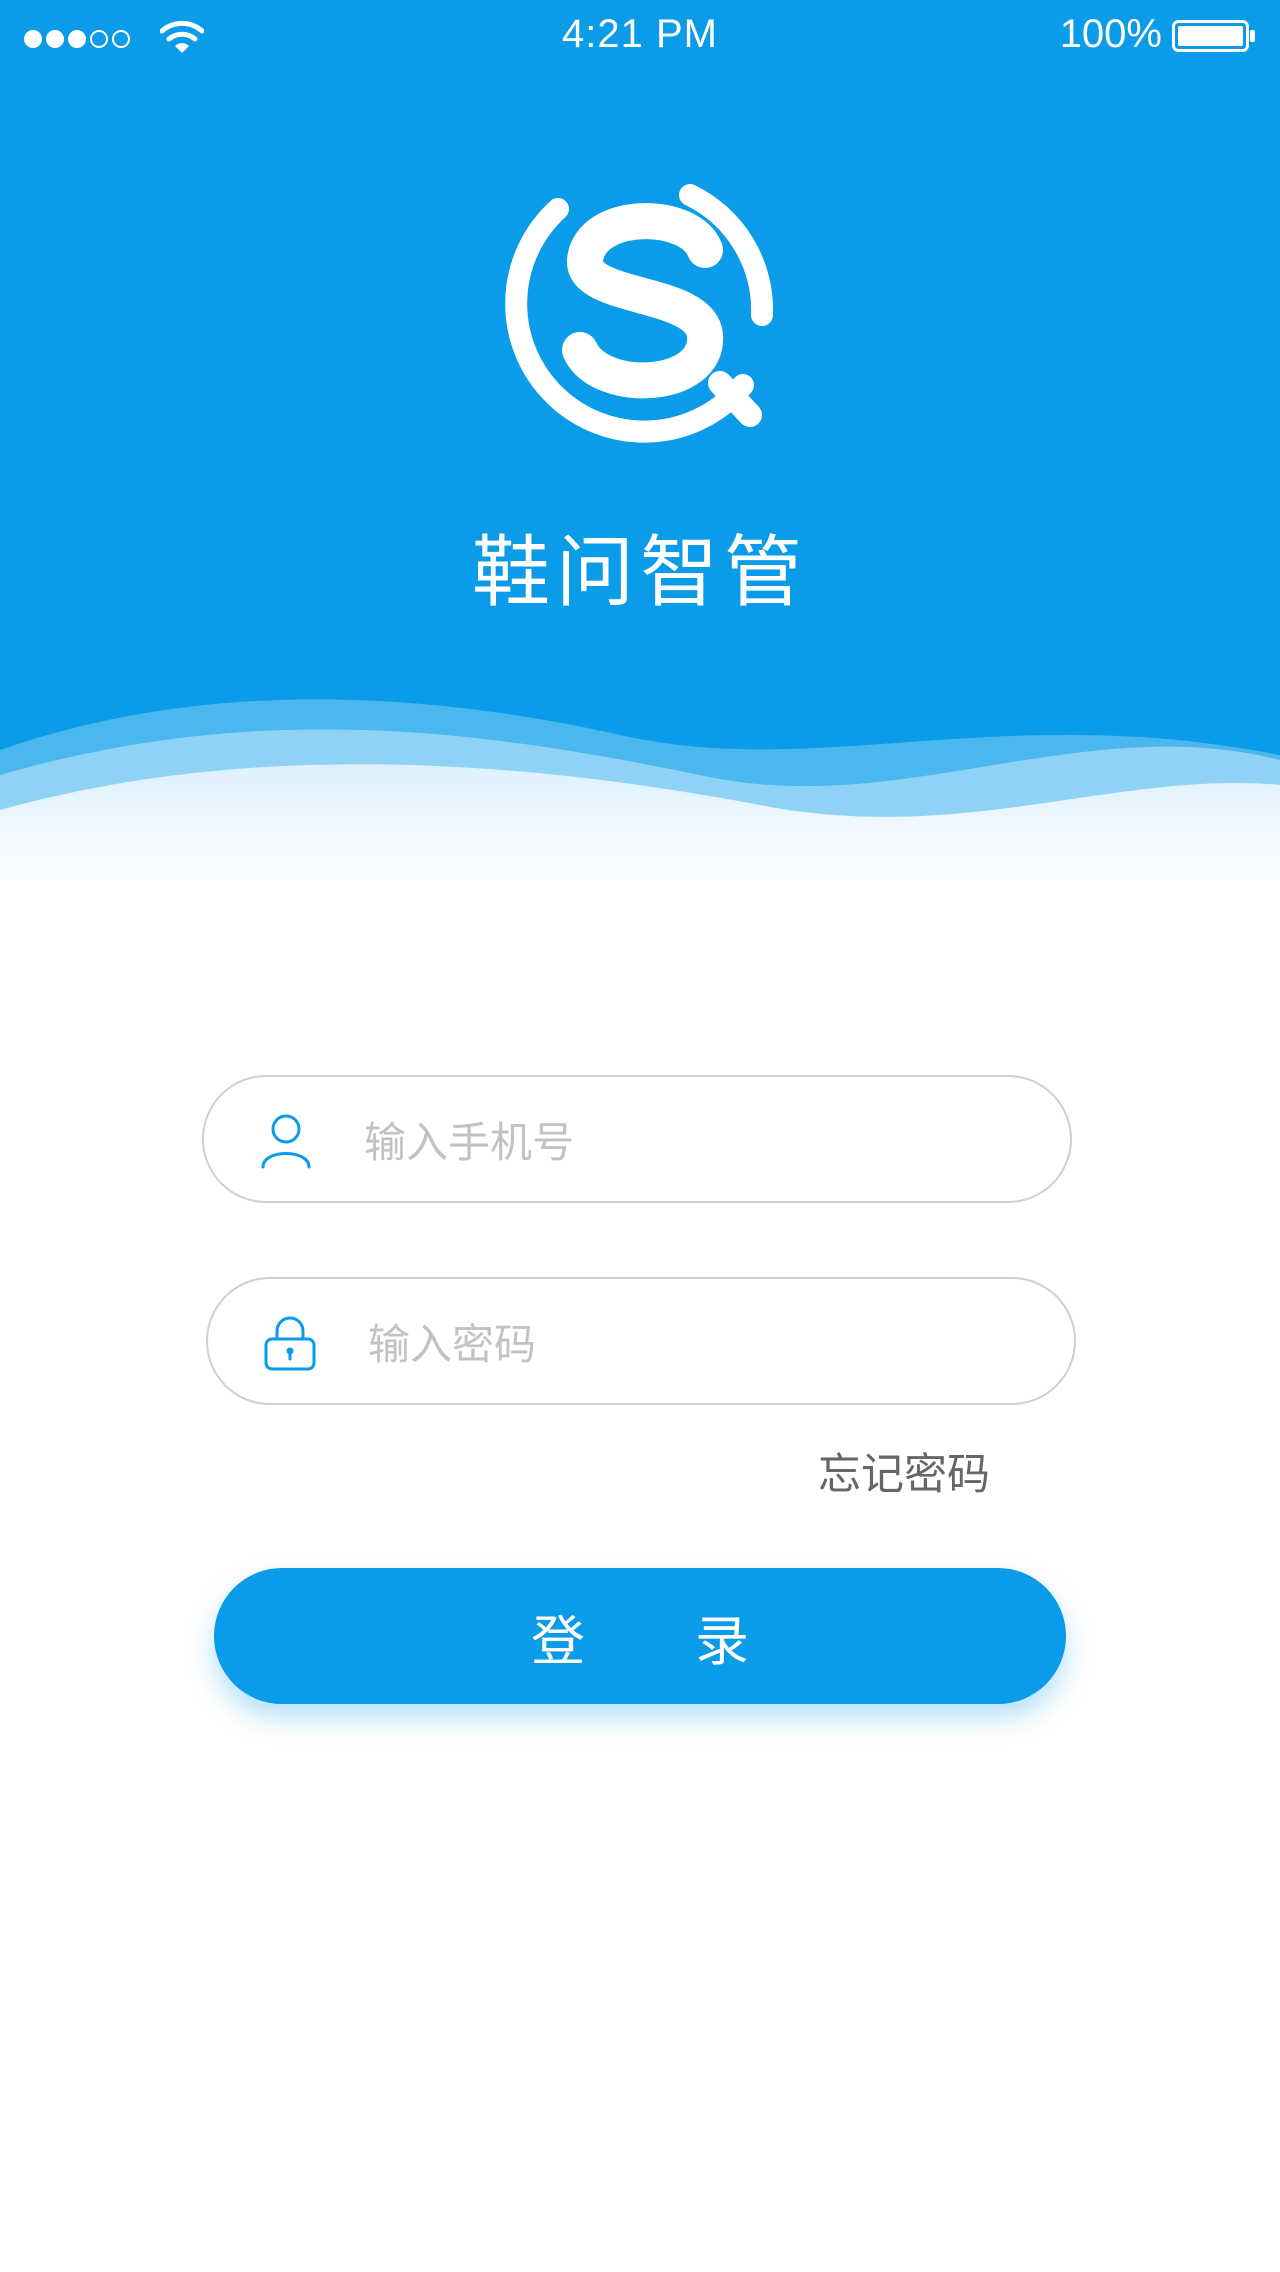  I want to click on app-title: 鞋问智管, so click(639, 573).